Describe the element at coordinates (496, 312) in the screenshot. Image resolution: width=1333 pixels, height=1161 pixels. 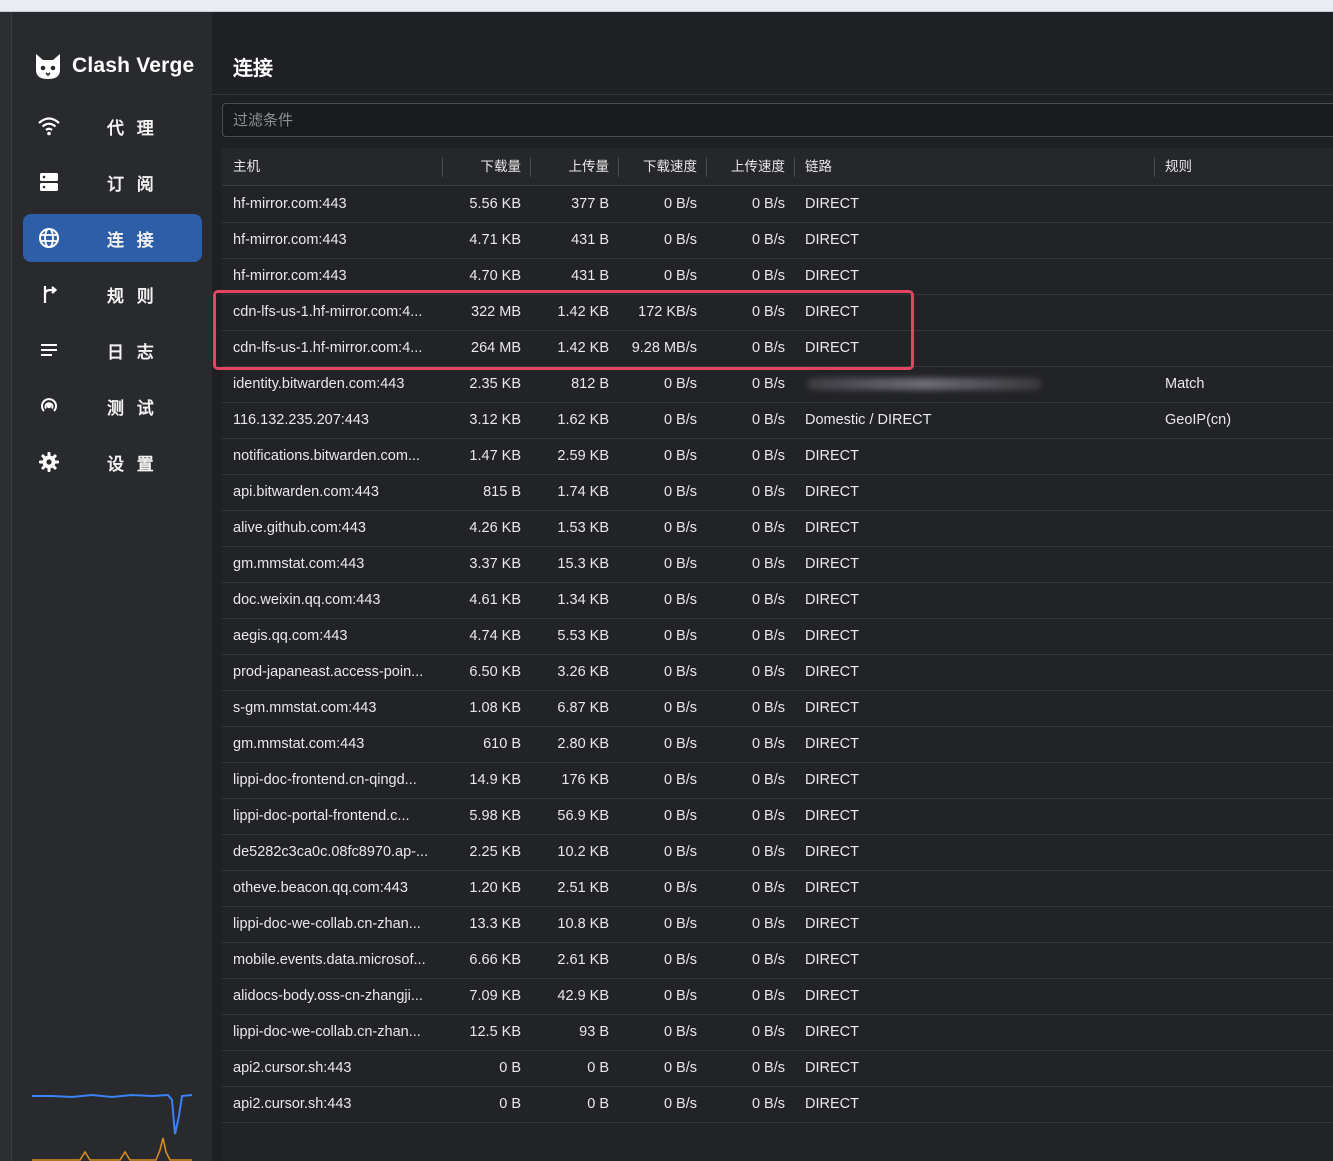
I see `download-cell: 322 MB` at that location.